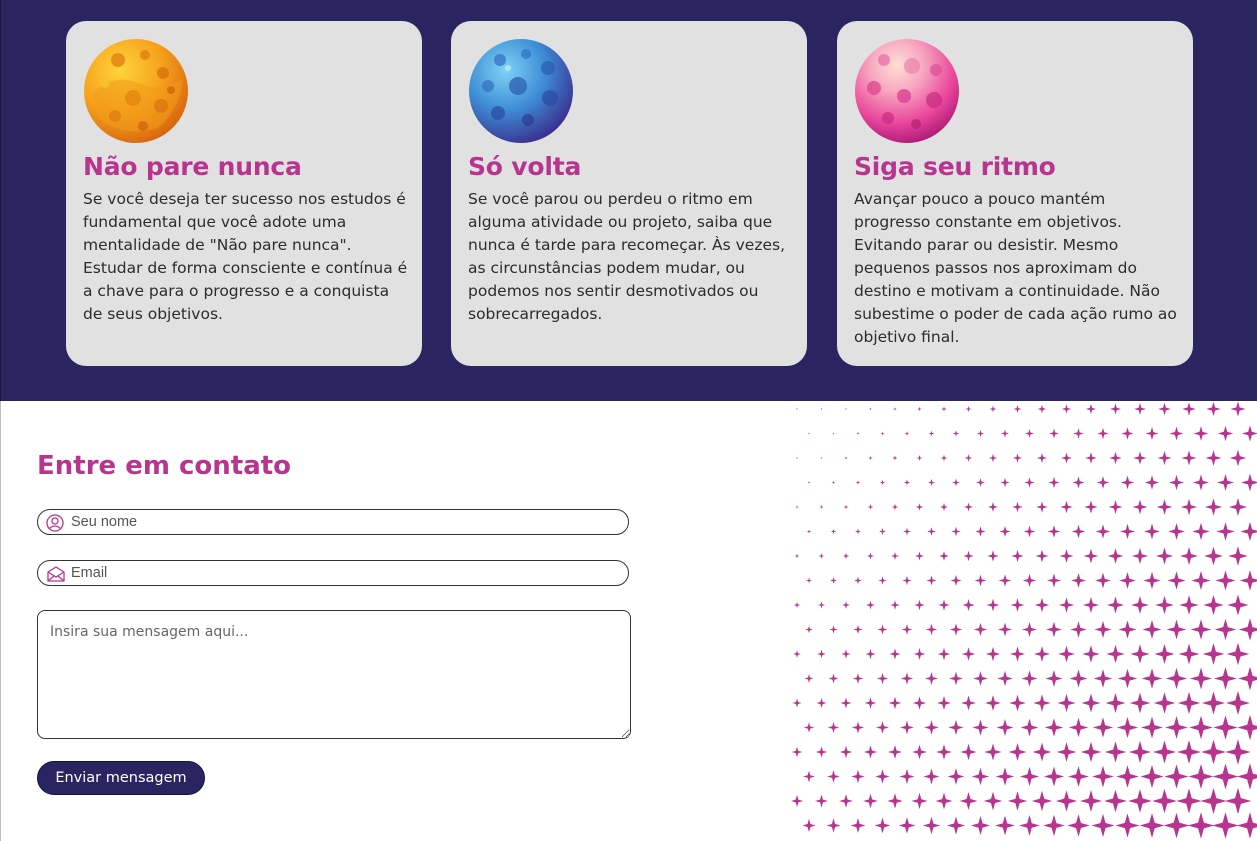  I want to click on pink-planet-icon, so click(907, 91).